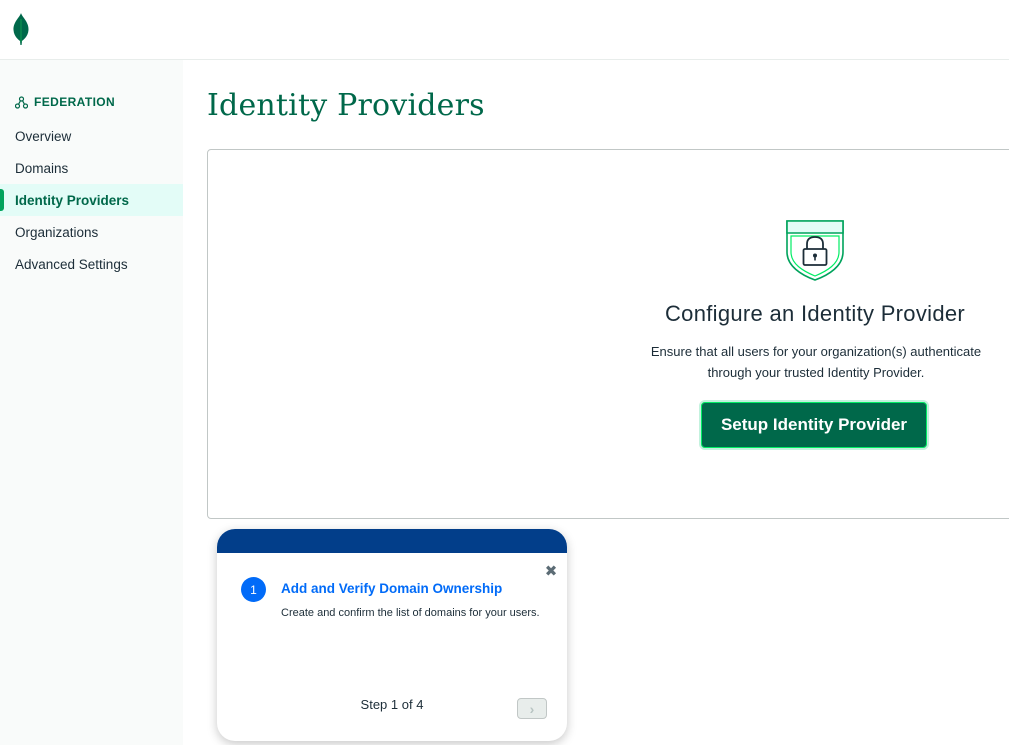 Image resolution: width=1009 pixels, height=745 pixels. I want to click on shield-lock-icon, so click(815, 250).